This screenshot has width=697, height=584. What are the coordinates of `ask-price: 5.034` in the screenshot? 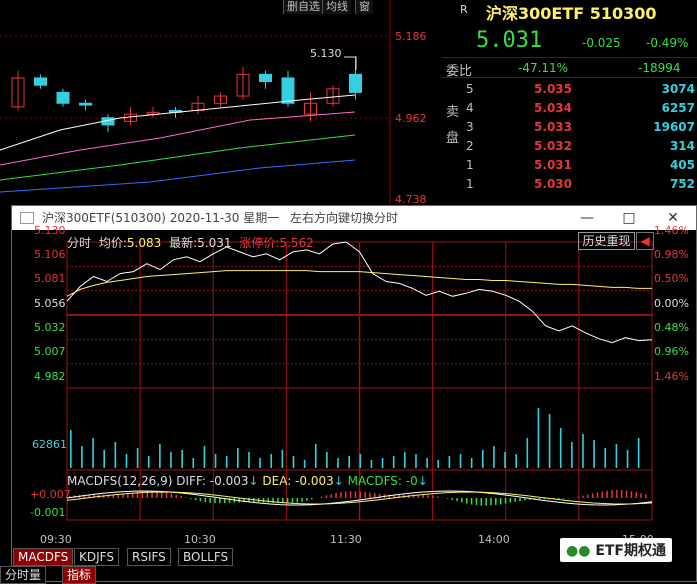 It's located at (537, 108).